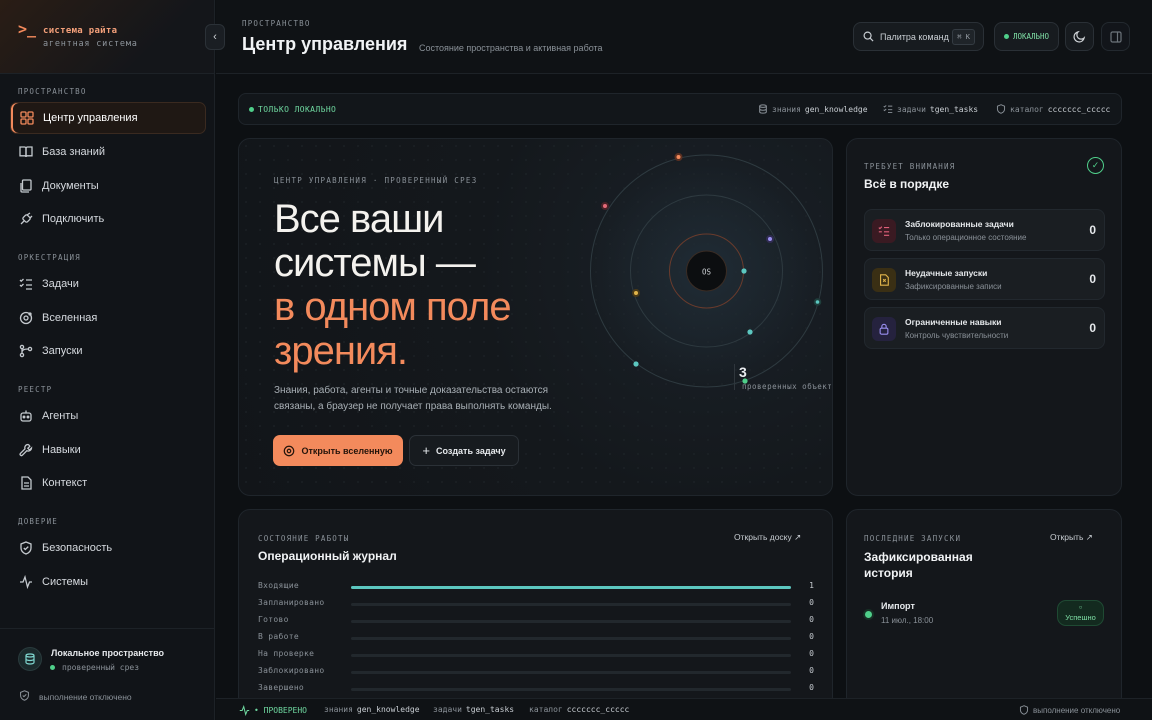 The width and height of the screenshot is (1152, 720). Describe the element at coordinates (60, 284) in the screenshot. I see `sidebar-item-label: Задачи` at that location.